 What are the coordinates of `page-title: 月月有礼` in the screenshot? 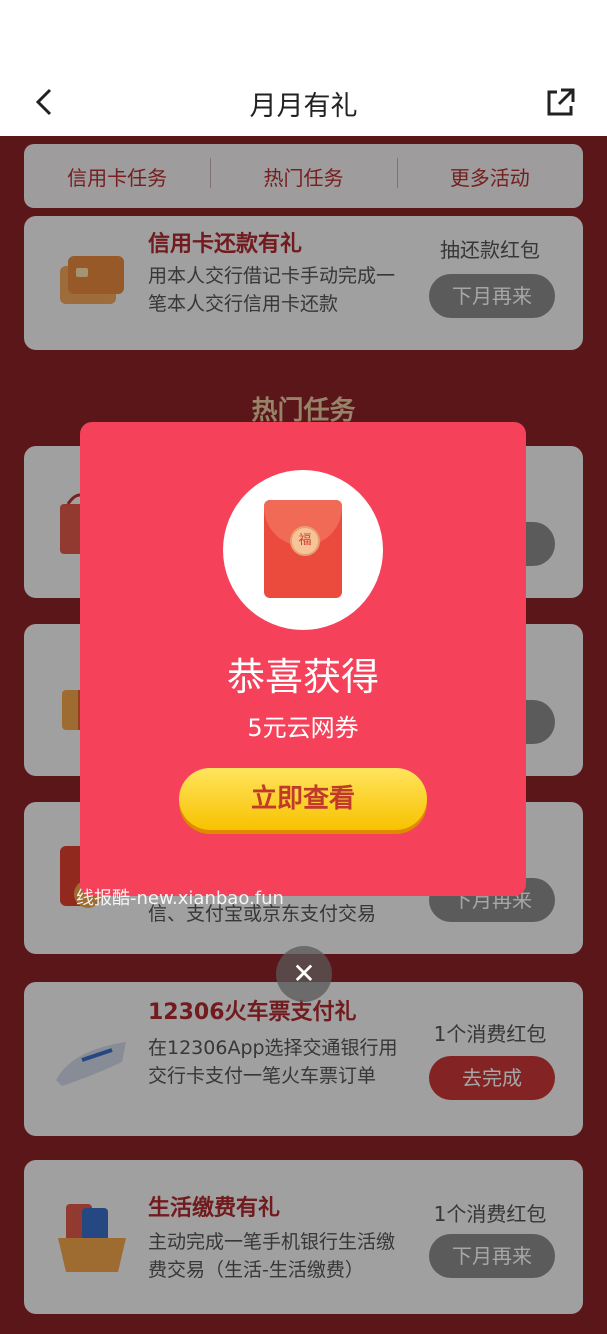 It's located at (303, 106).